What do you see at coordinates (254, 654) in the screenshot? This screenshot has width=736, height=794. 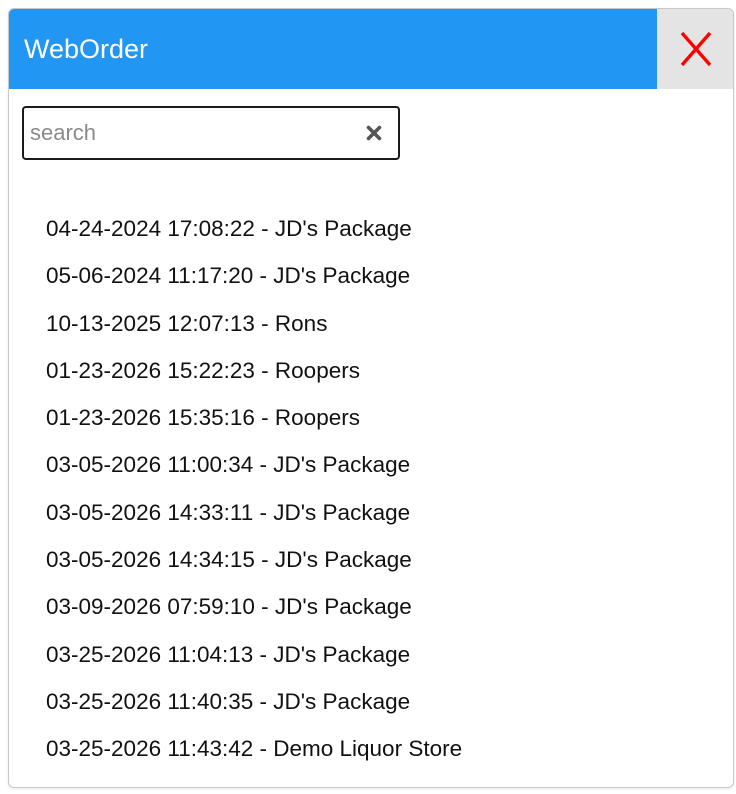 I see `order-list-item: 03-25-2026 11:04:13 - JD's Package` at bounding box center [254, 654].